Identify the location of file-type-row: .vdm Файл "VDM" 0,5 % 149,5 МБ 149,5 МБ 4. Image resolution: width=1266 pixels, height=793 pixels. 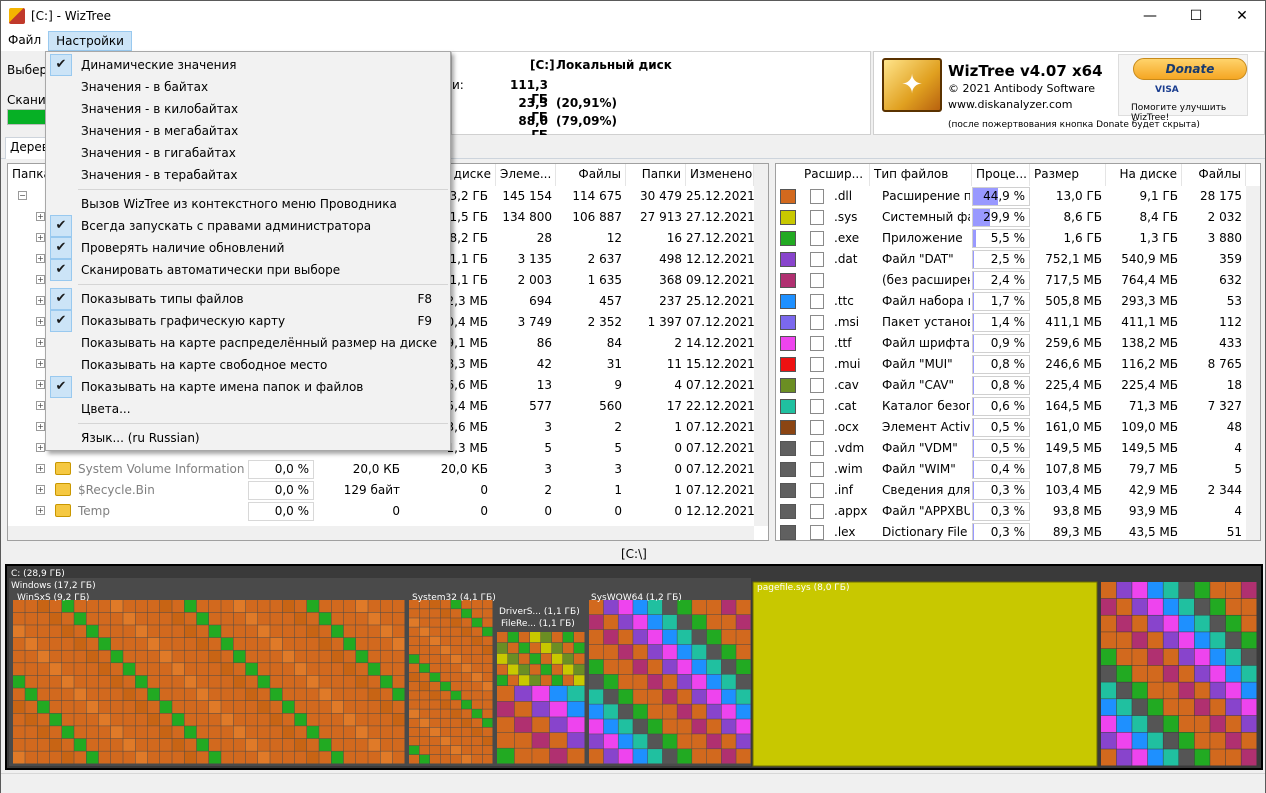
(1011, 448).